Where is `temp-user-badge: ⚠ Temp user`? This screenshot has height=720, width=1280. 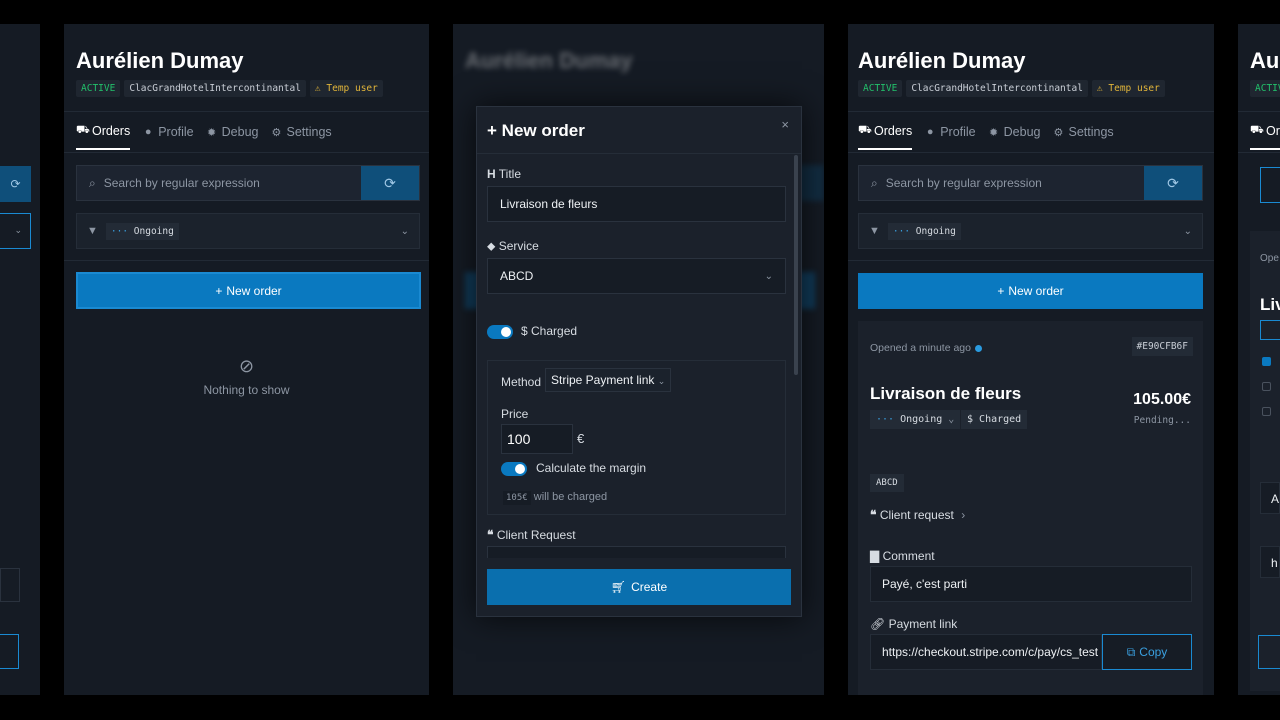
temp-user-badge: ⚠ Temp user is located at coordinates (346, 88).